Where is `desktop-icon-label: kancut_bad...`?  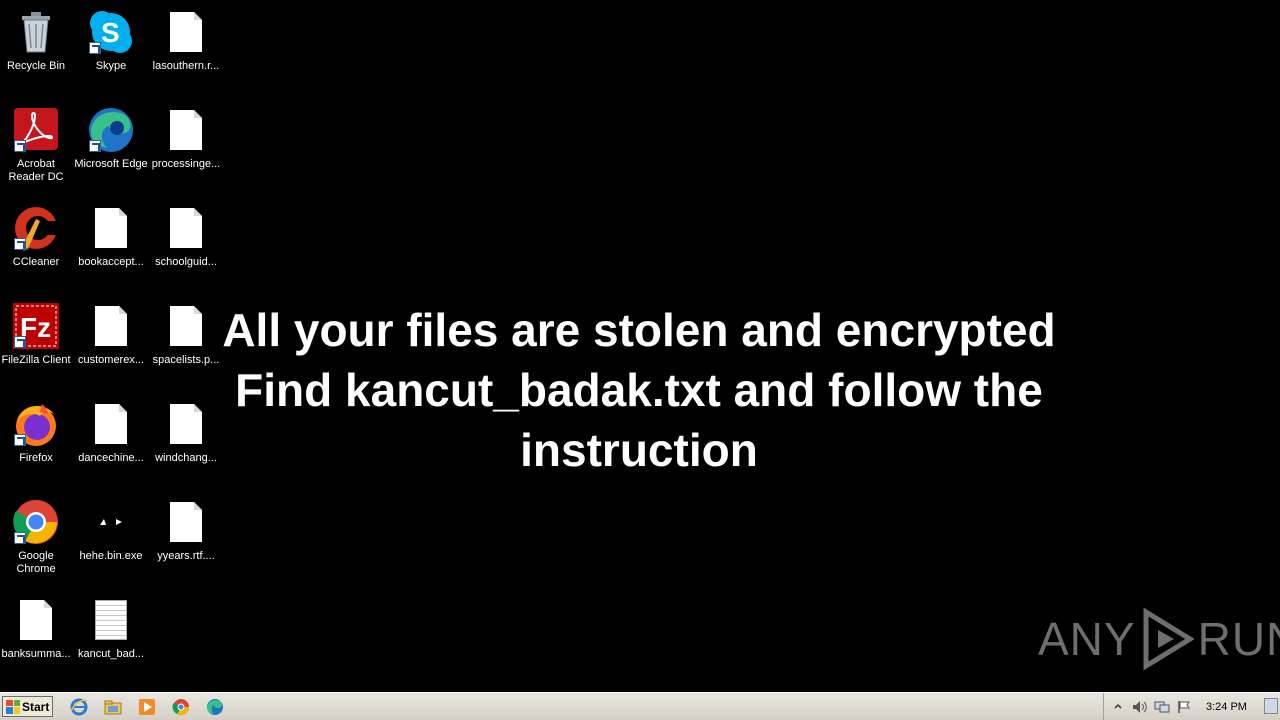
desktop-icon-label: kancut_bad... is located at coordinates (111, 654).